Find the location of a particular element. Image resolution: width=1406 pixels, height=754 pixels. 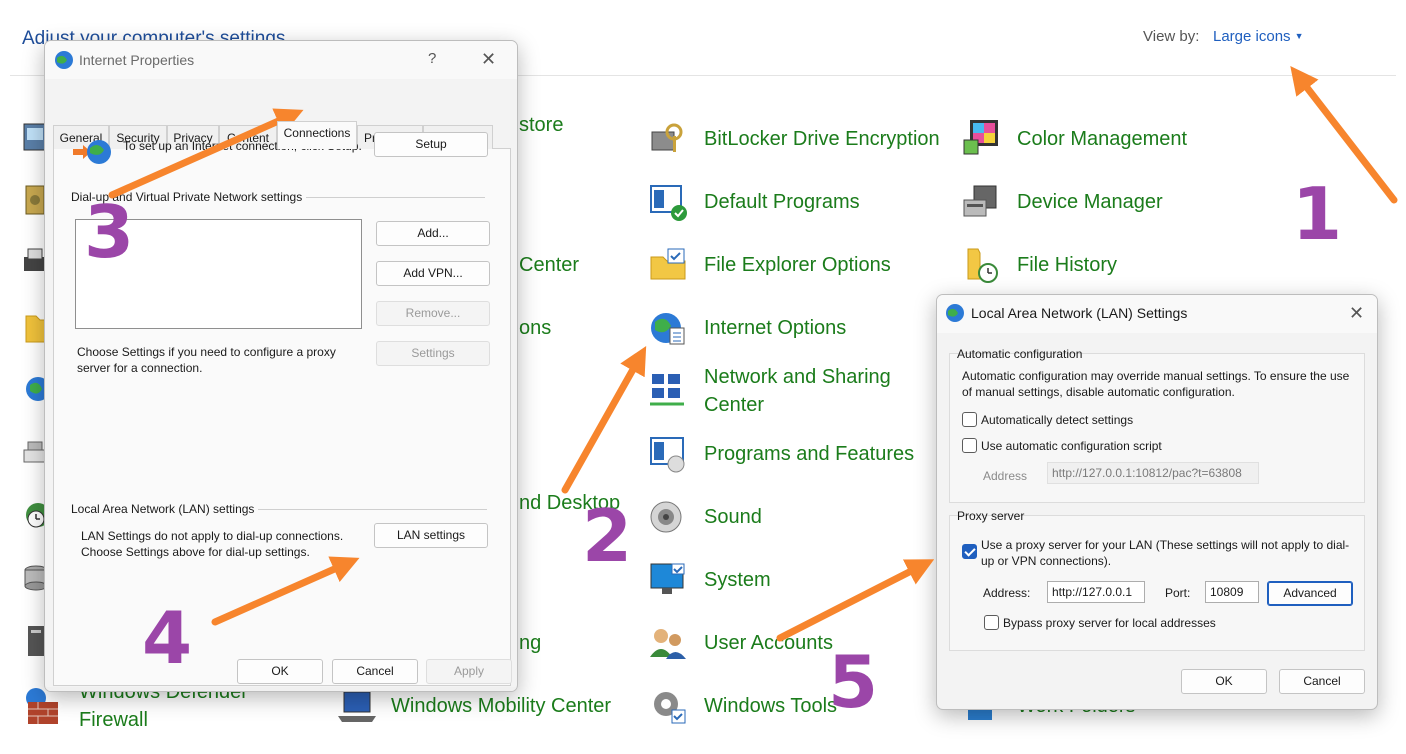

marker-1: 1 is located at coordinates (1317, 214).